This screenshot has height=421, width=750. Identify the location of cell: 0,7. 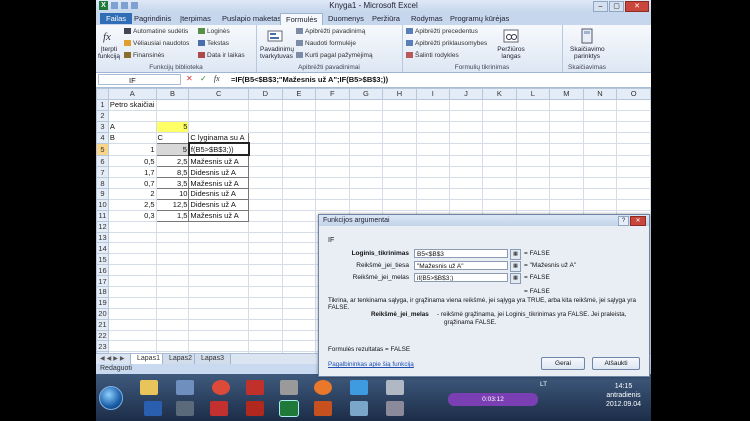
(132, 183).